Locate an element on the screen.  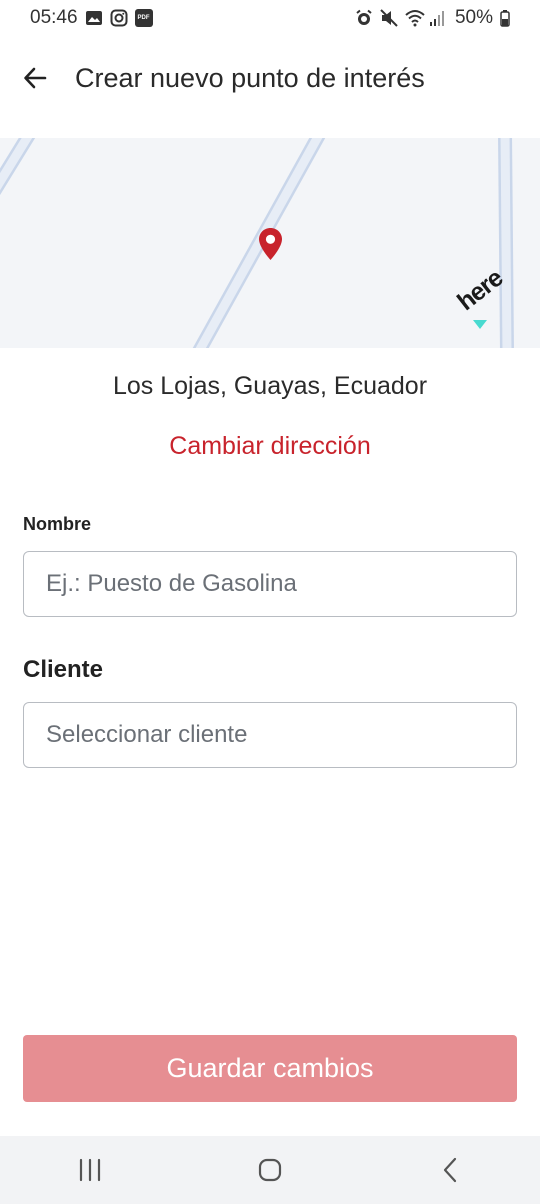
status-left: 05:46 PDF is located at coordinates (91, 18).